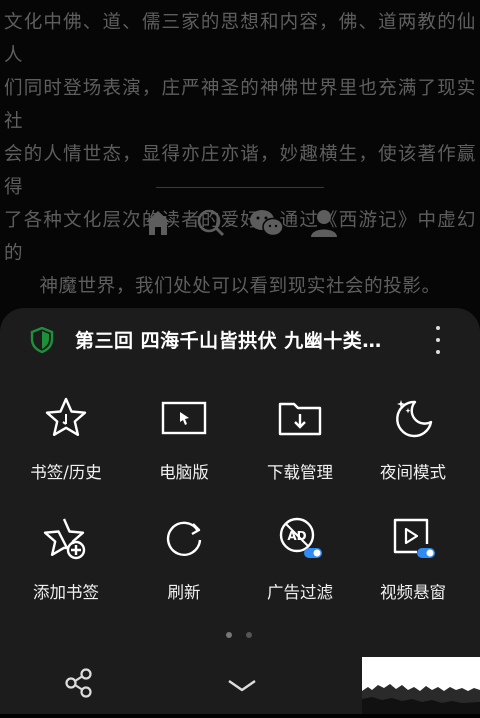 This screenshot has height=718, width=480. I want to click on chevron-down-icon, so click(242, 686).